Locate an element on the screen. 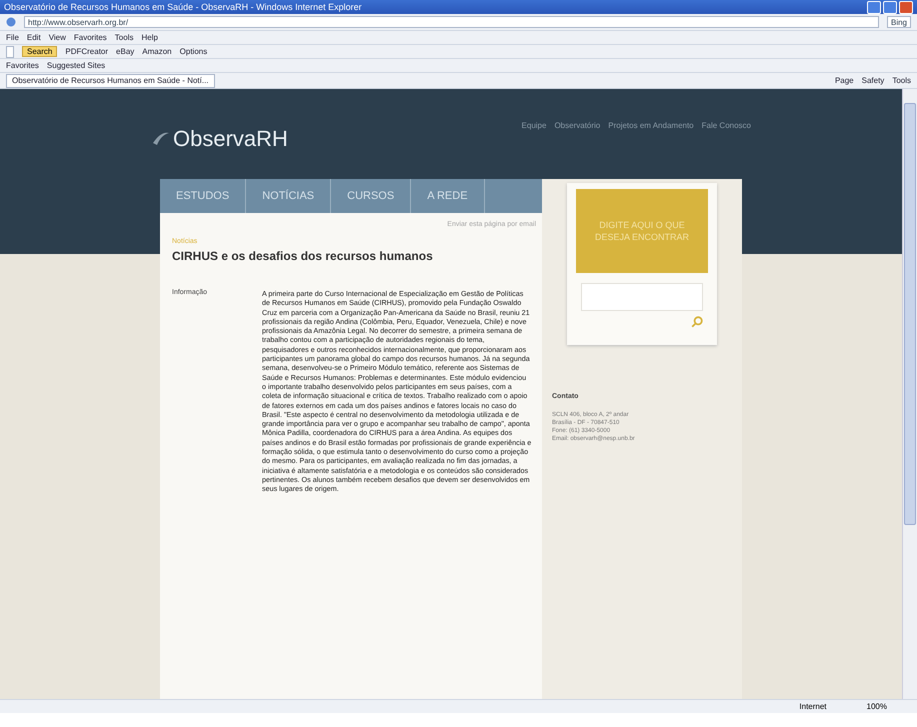 The height and width of the screenshot is (727, 917). menu-item: File is located at coordinates (12, 37).